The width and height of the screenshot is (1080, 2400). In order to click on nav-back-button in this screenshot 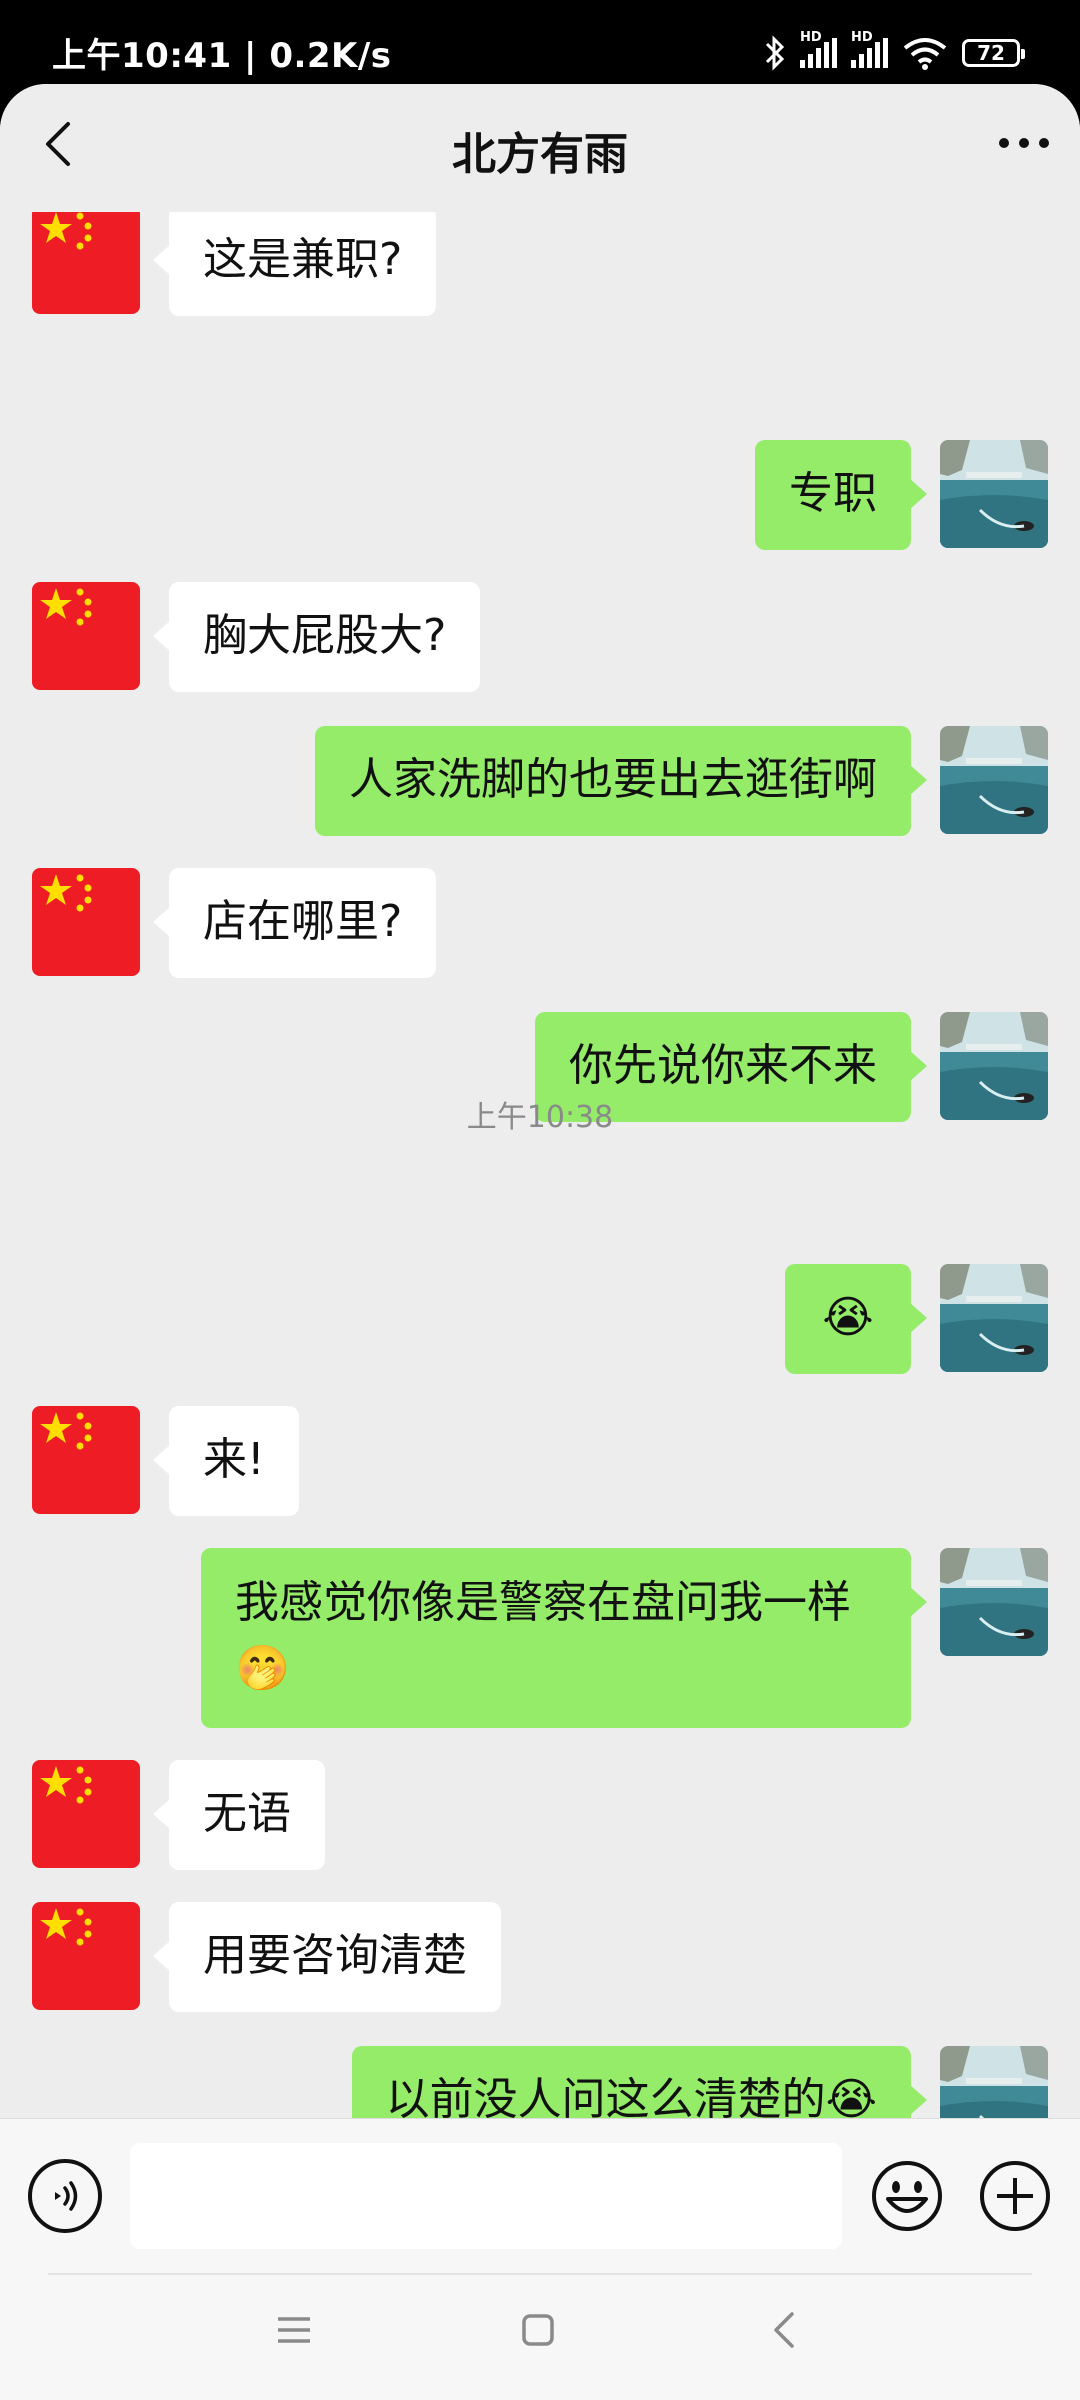, I will do `click(784, 2330)`.